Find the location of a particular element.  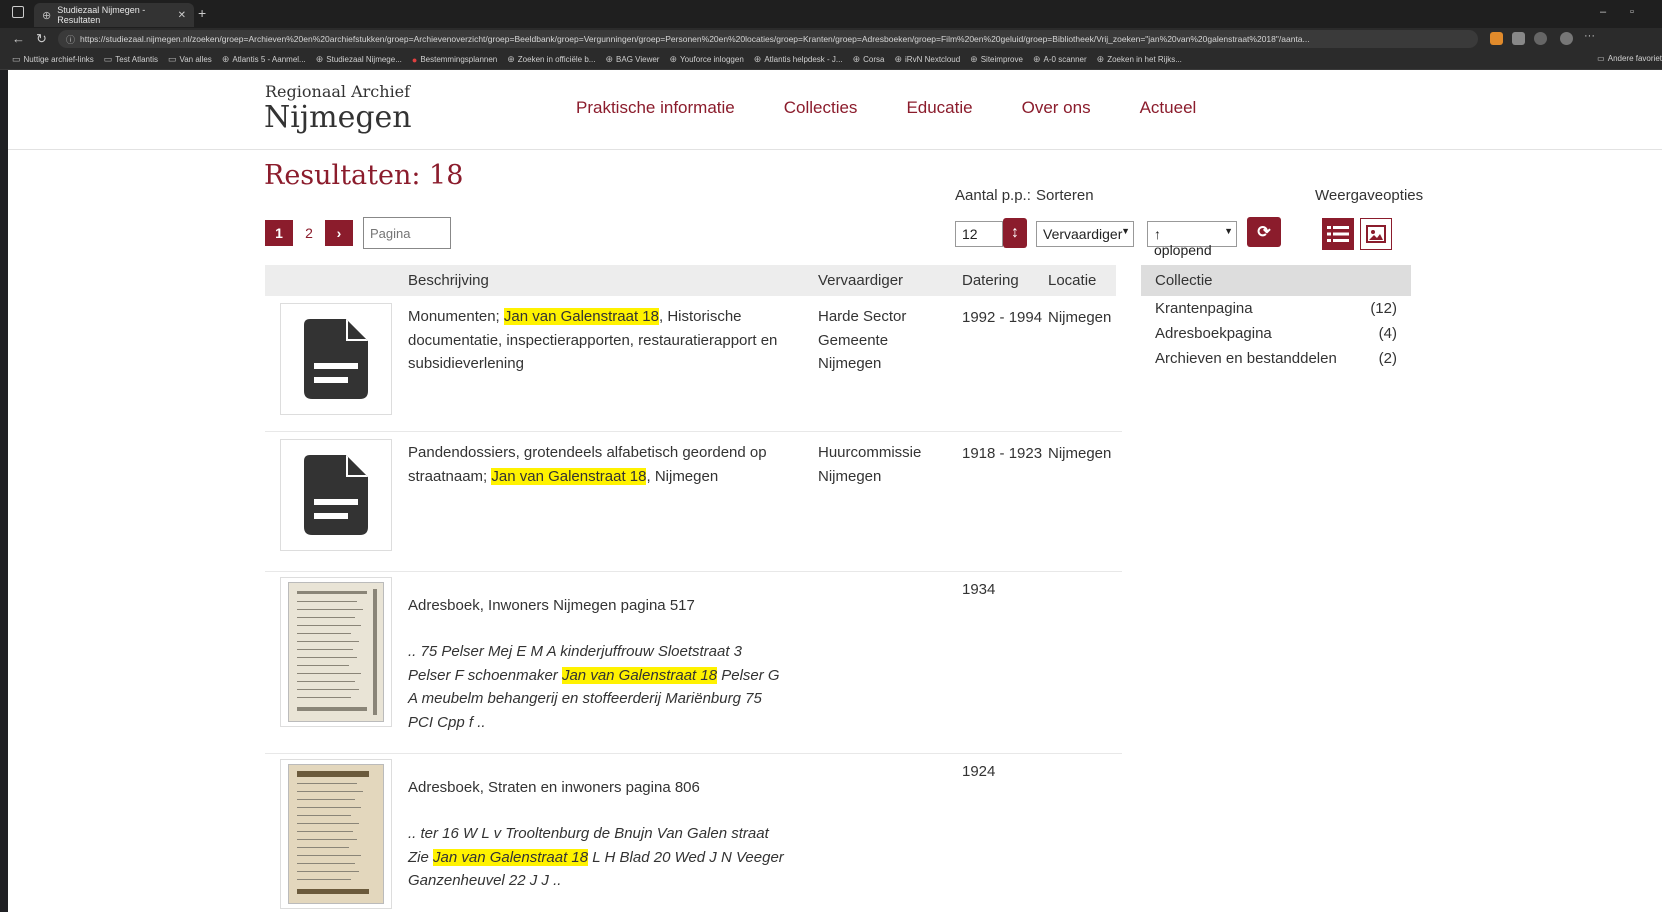

other-bookmarks: ▭ Andere favoriet is located at coordinates (1629, 58).